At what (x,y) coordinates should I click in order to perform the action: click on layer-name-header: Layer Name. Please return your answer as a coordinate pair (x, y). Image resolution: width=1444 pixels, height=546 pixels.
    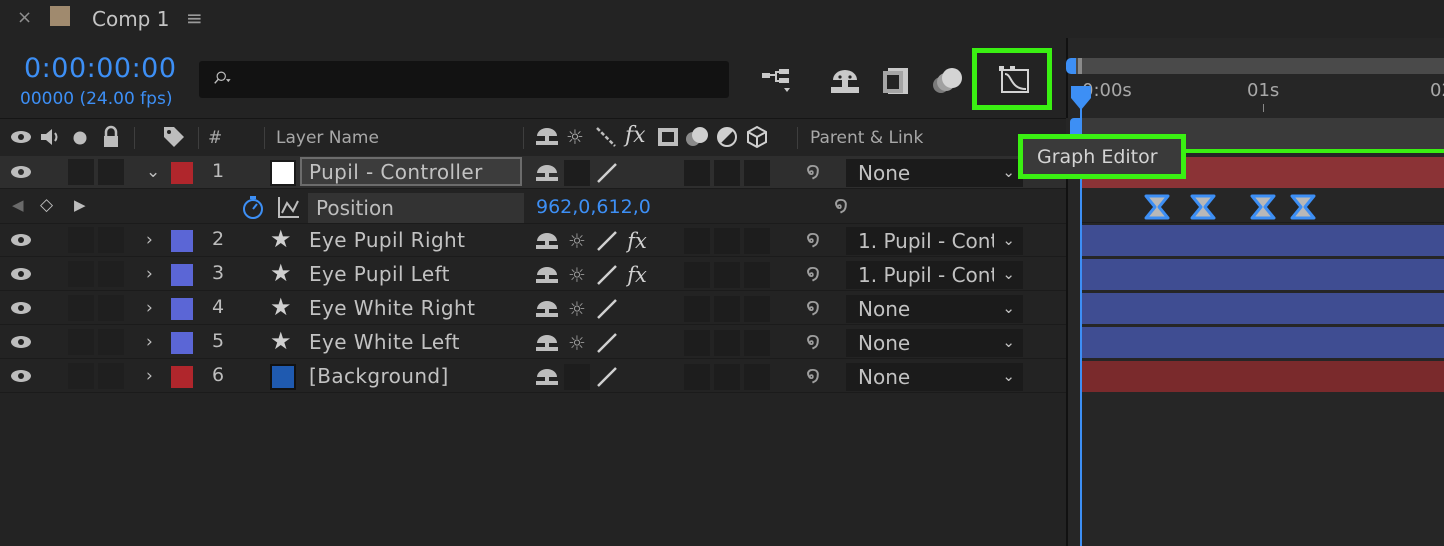
    Looking at the image, I should click on (327, 138).